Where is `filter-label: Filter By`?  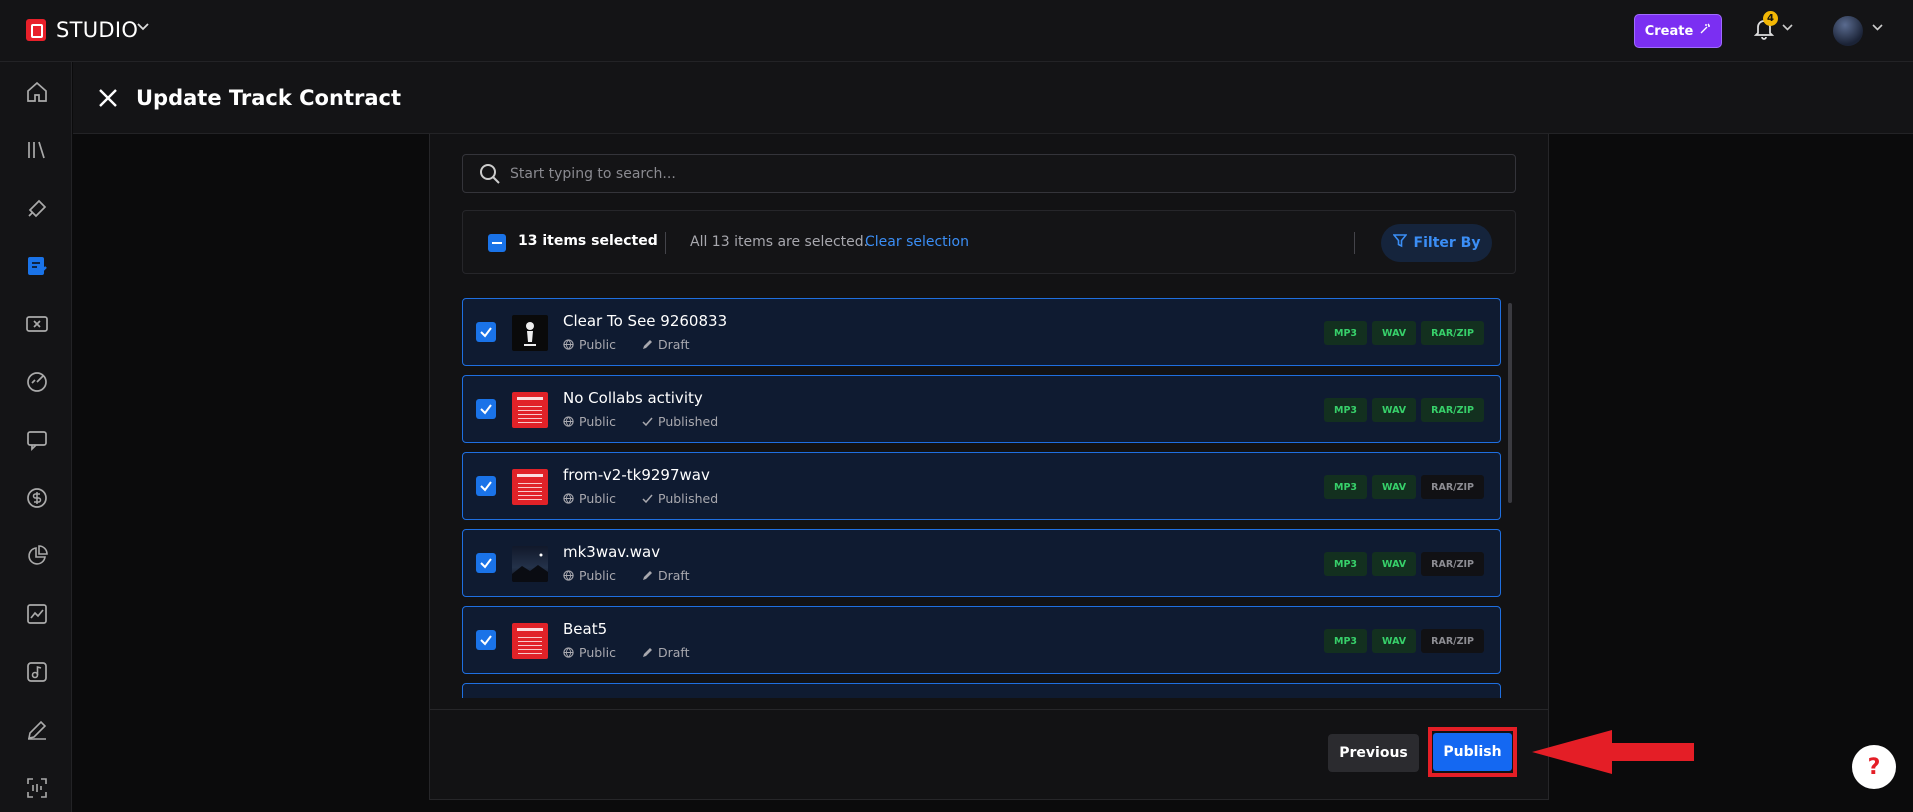
filter-label: Filter By is located at coordinates (1447, 243).